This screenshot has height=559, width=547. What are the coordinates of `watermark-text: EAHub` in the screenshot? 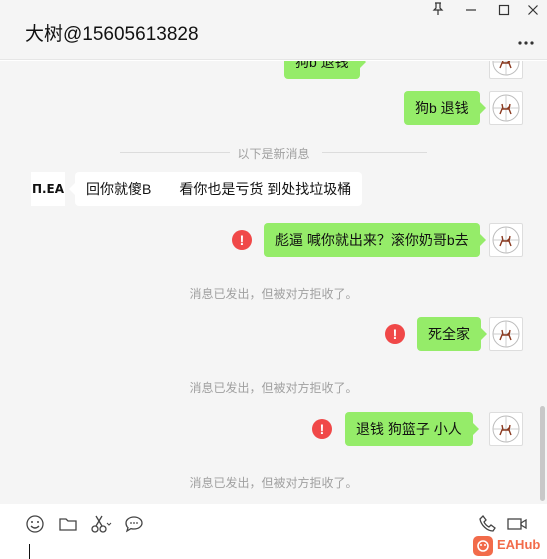 It's located at (519, 544).